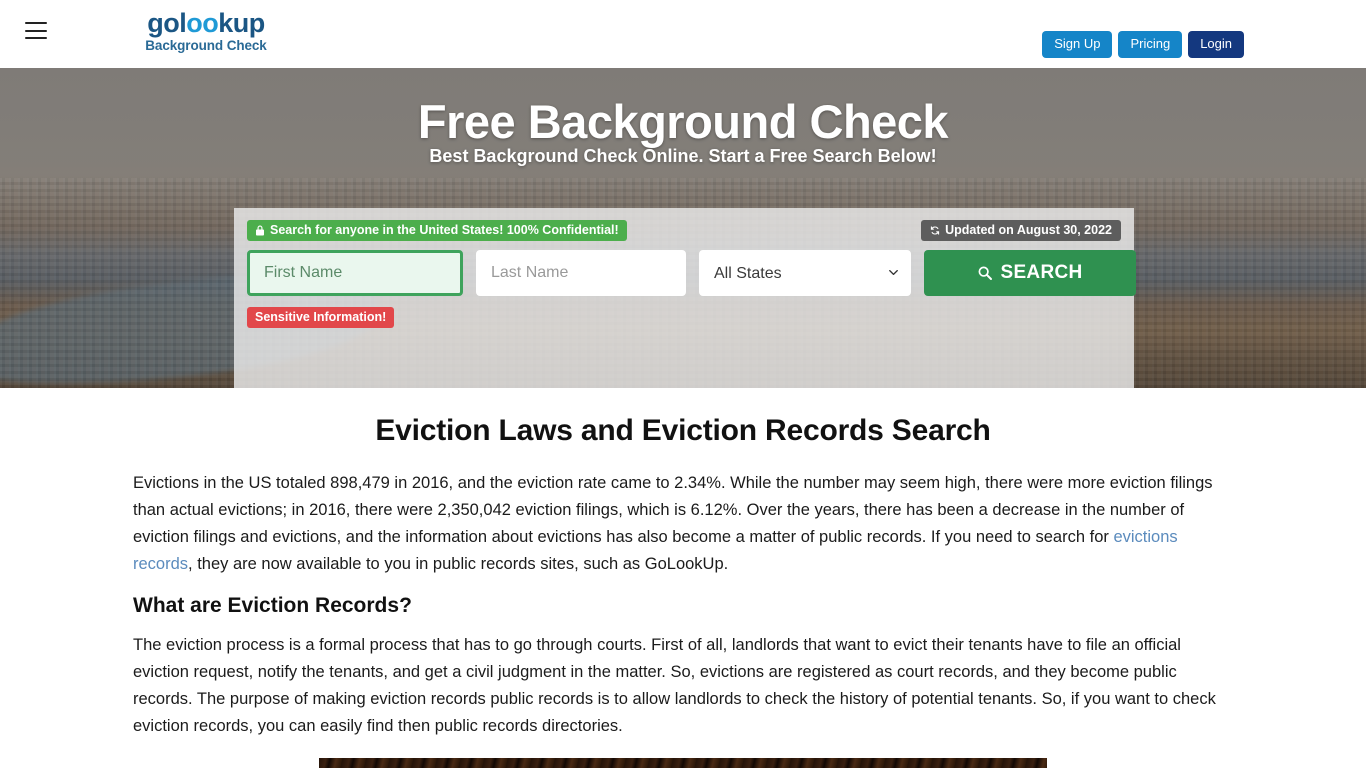 The width and height of the screenshot is (1366, 768). Describe the element at coordinates (1077, 45) in the screenshot. I see `sign-up-button: Sign Up` at that location.